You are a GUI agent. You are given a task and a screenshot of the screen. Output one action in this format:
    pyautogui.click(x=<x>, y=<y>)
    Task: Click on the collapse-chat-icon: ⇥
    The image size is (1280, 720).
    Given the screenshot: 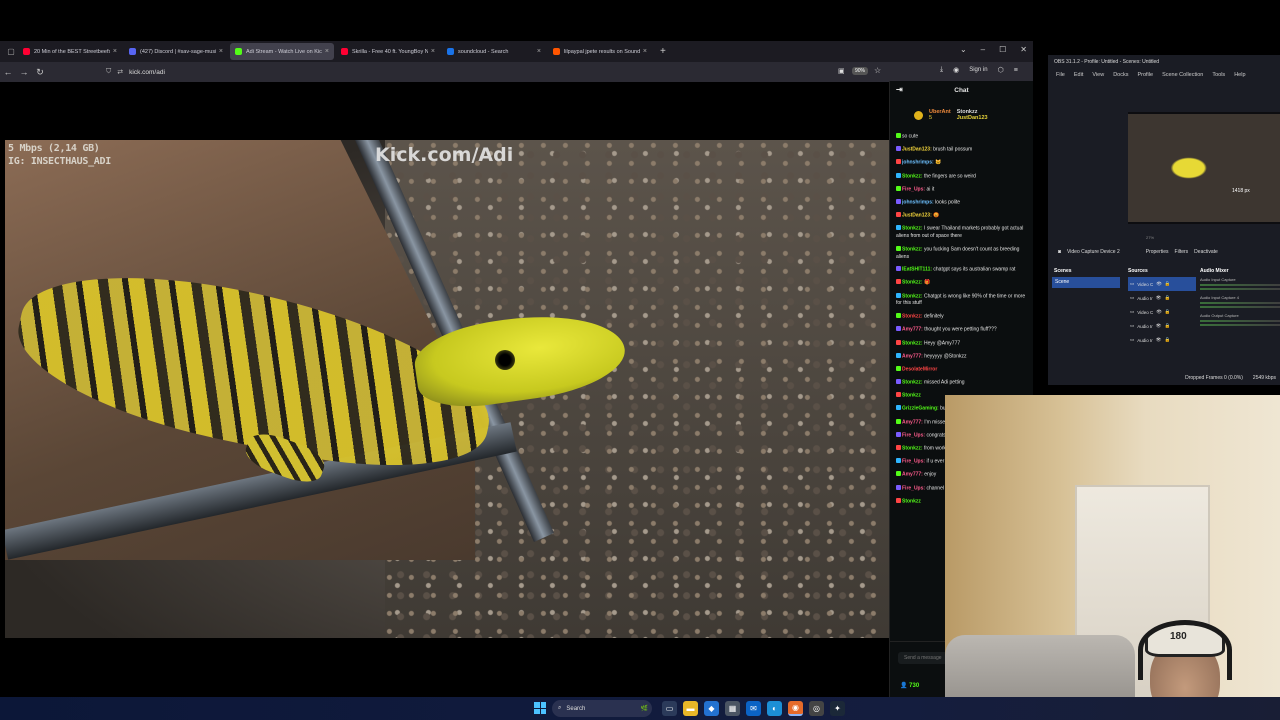 What is the action you would take?
    pyautogui.click(x=899, y=89)
    